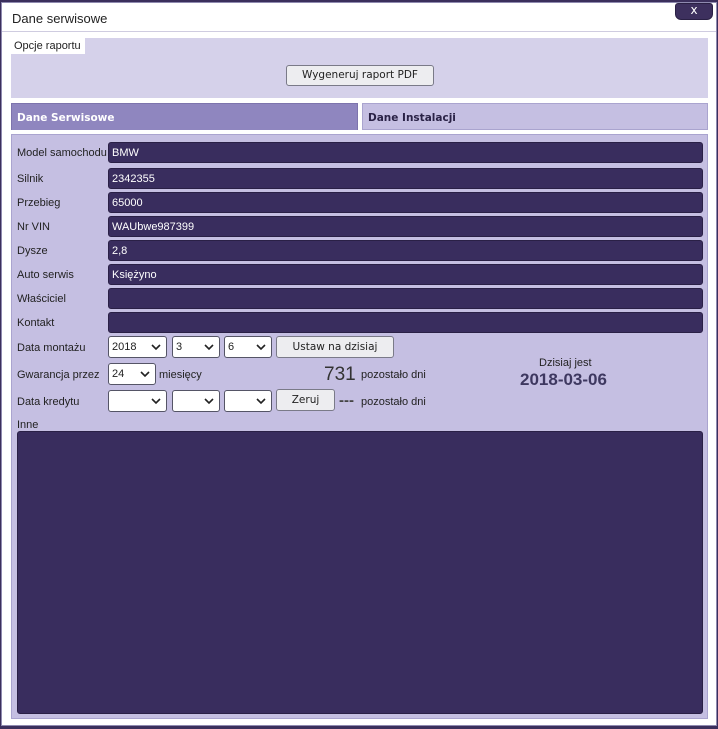 Image resolution: width=718 pixels, height=729 pixels. What do you see at coordinates (41, 299) in the screenshot?
I see `owner-label: Właściciel` at bounding box center [41, 299].